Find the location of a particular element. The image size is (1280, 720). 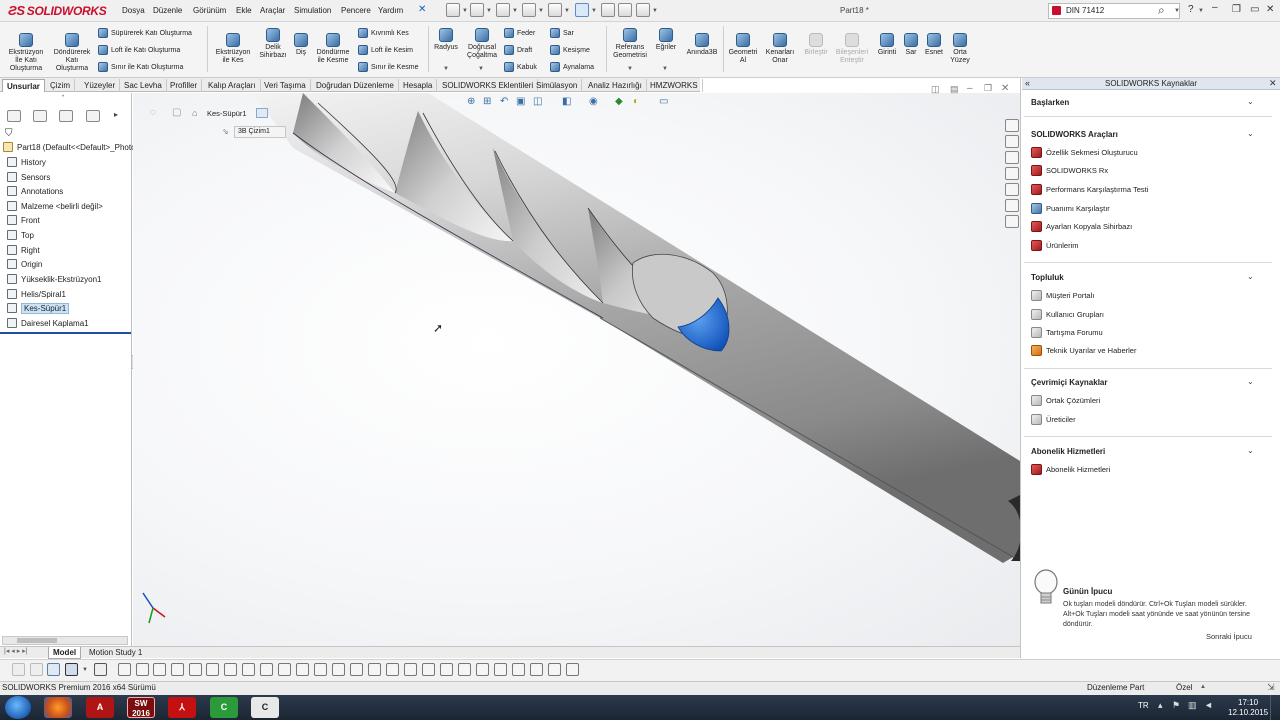

appearance-icon: ◐ is located at coordinates (636, 101).